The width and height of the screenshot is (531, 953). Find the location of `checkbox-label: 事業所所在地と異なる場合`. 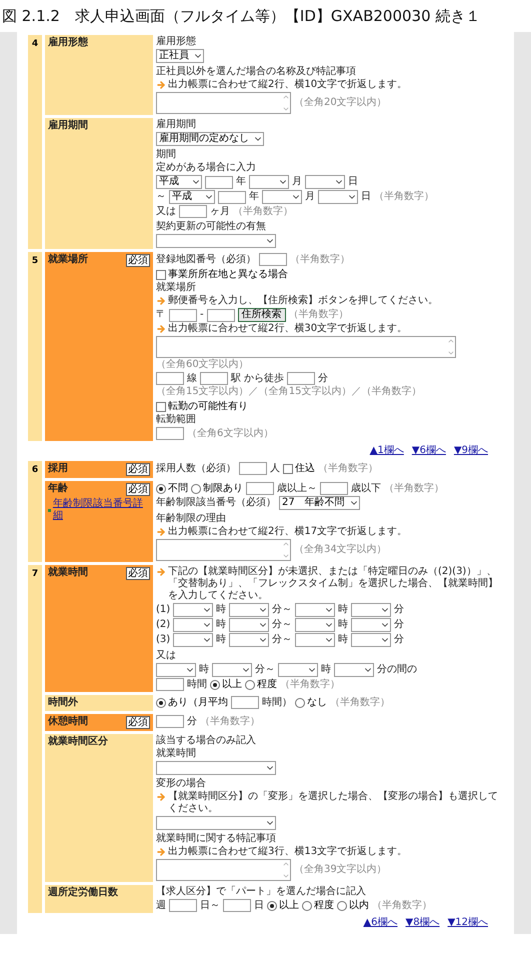

checkbox-label: 事業所所在地と異なる場合 is located at coordinates (228, 275).